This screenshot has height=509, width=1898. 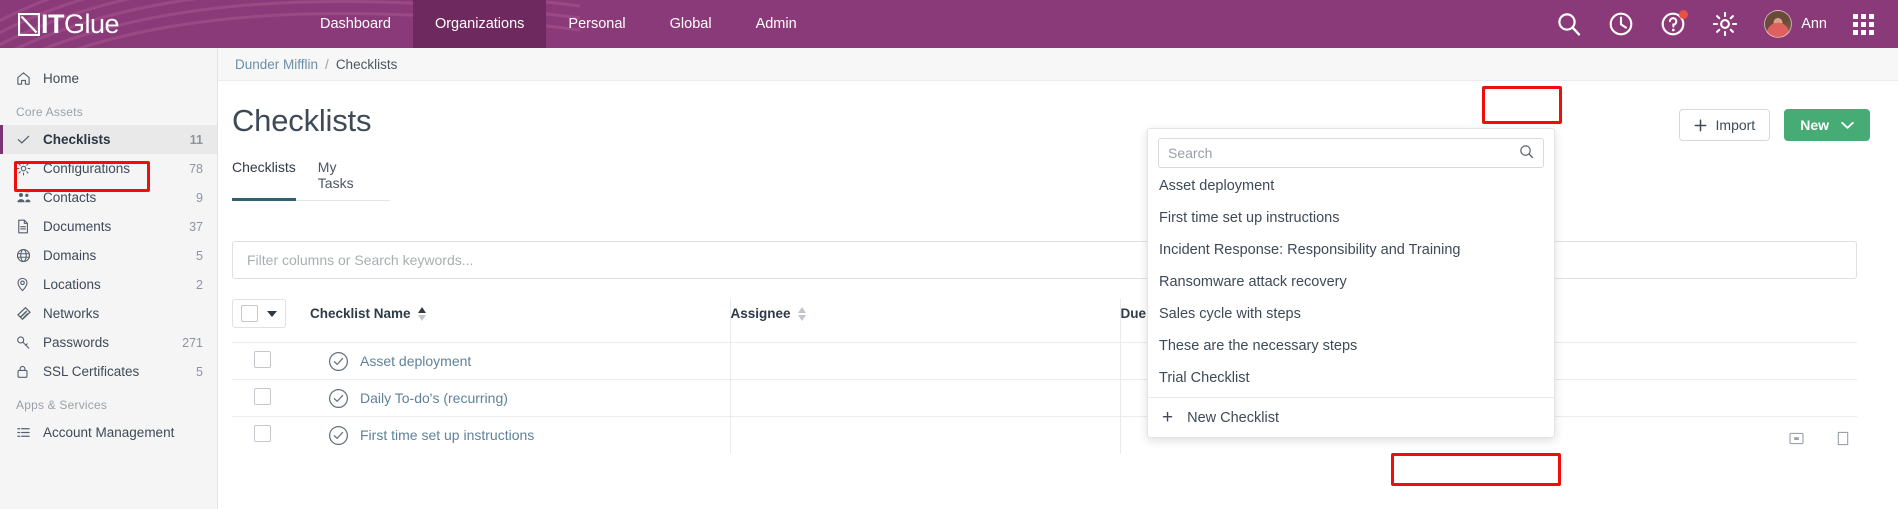 I want to click on row-name-cell: Daily To-do's (recurring), so click(x=520, y=398).